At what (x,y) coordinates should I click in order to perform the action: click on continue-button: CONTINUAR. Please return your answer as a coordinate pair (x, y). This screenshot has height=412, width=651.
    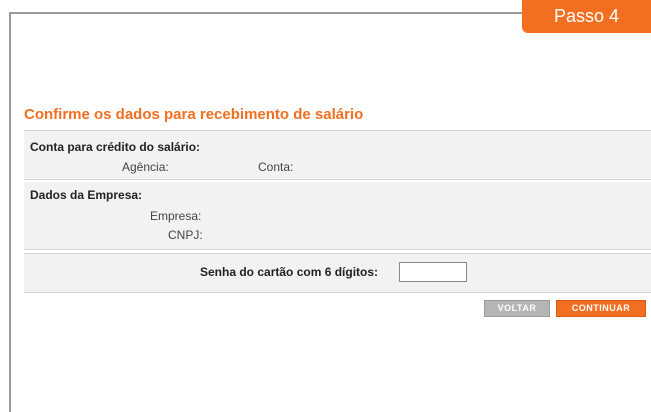
    Looking at the image, I should click on (601, 308).